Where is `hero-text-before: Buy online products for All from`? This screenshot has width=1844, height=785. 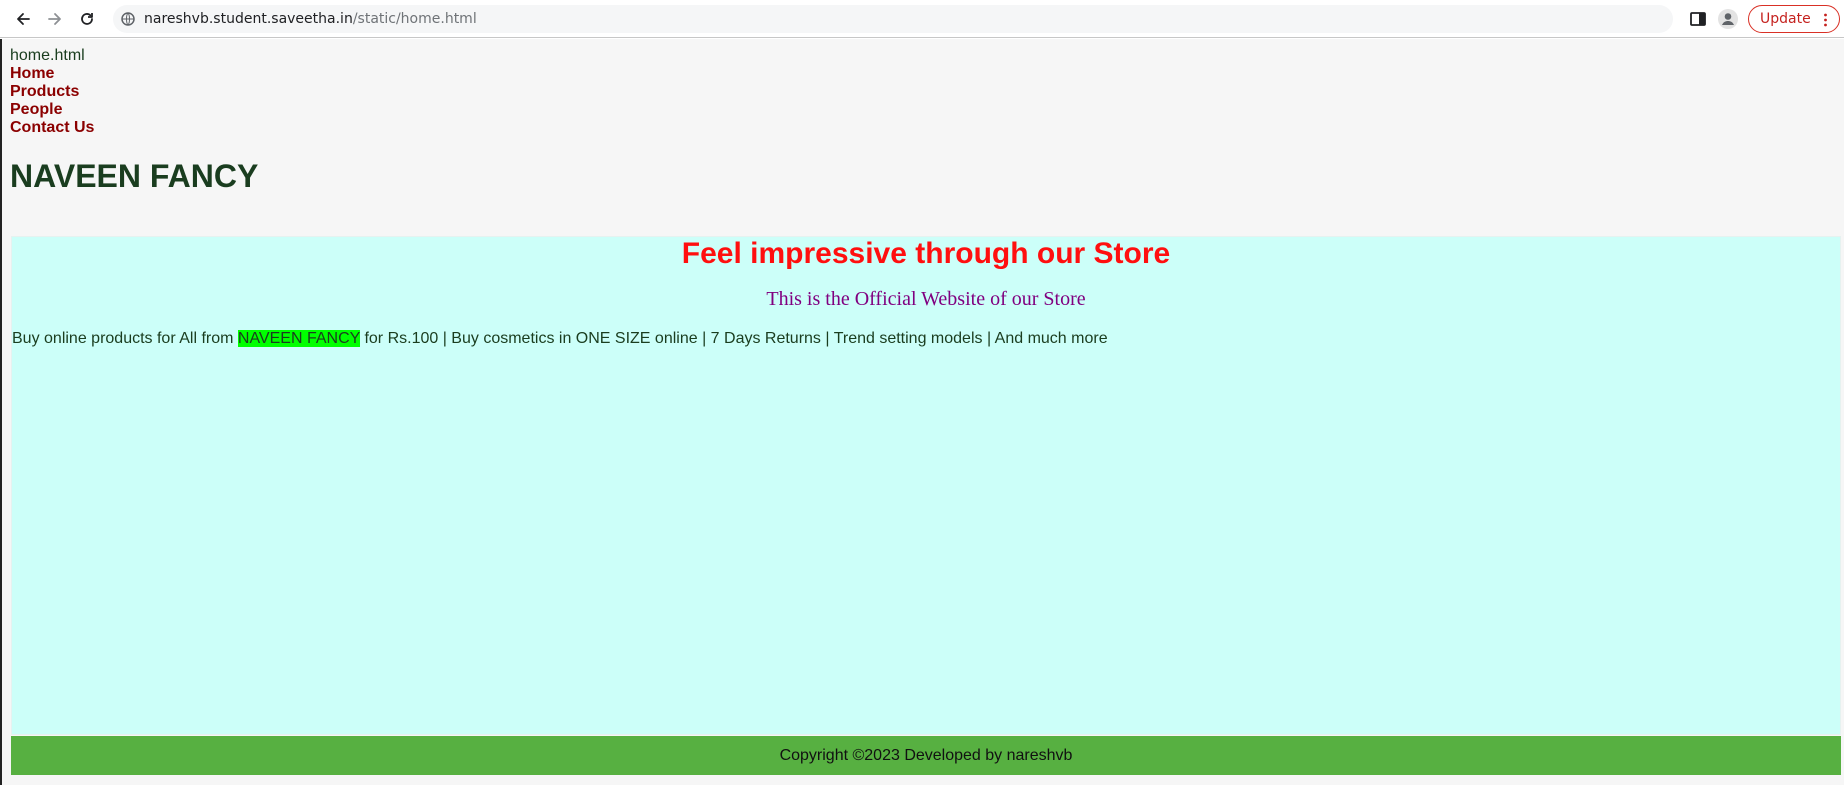 hero-text-before: Buy online products for All from is located at coordinates (125, 338).